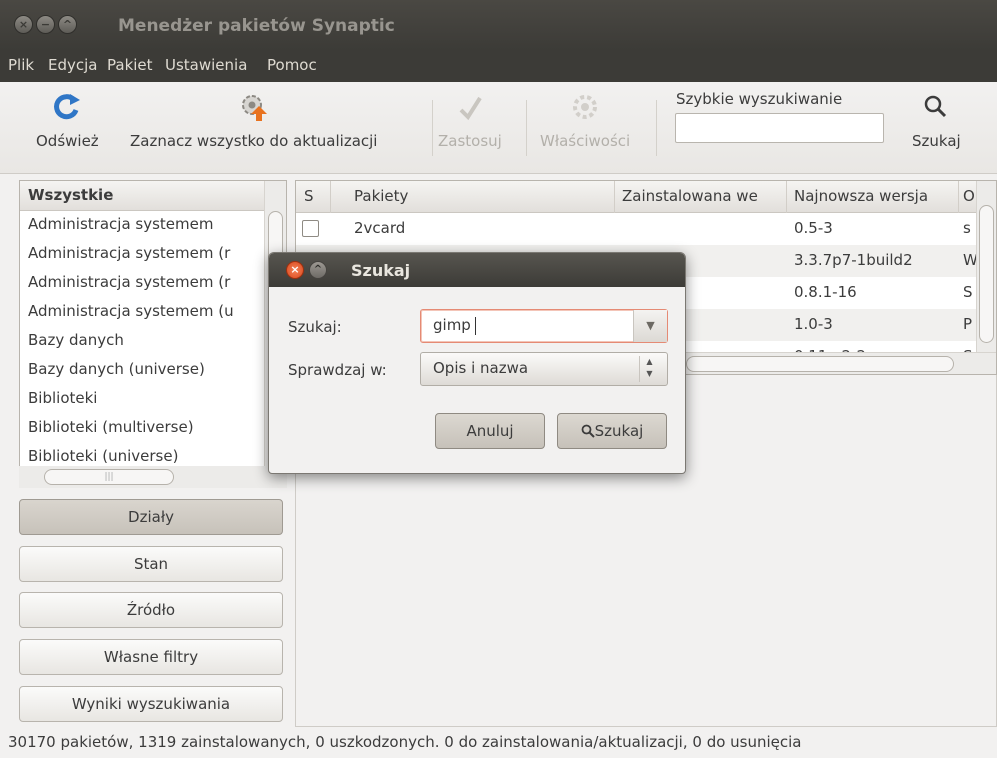  What do you see at coordinates (153, 370) in the screenshot?
I see `list-item: Bazy danych (universe)` at bounding box center [153, 370].